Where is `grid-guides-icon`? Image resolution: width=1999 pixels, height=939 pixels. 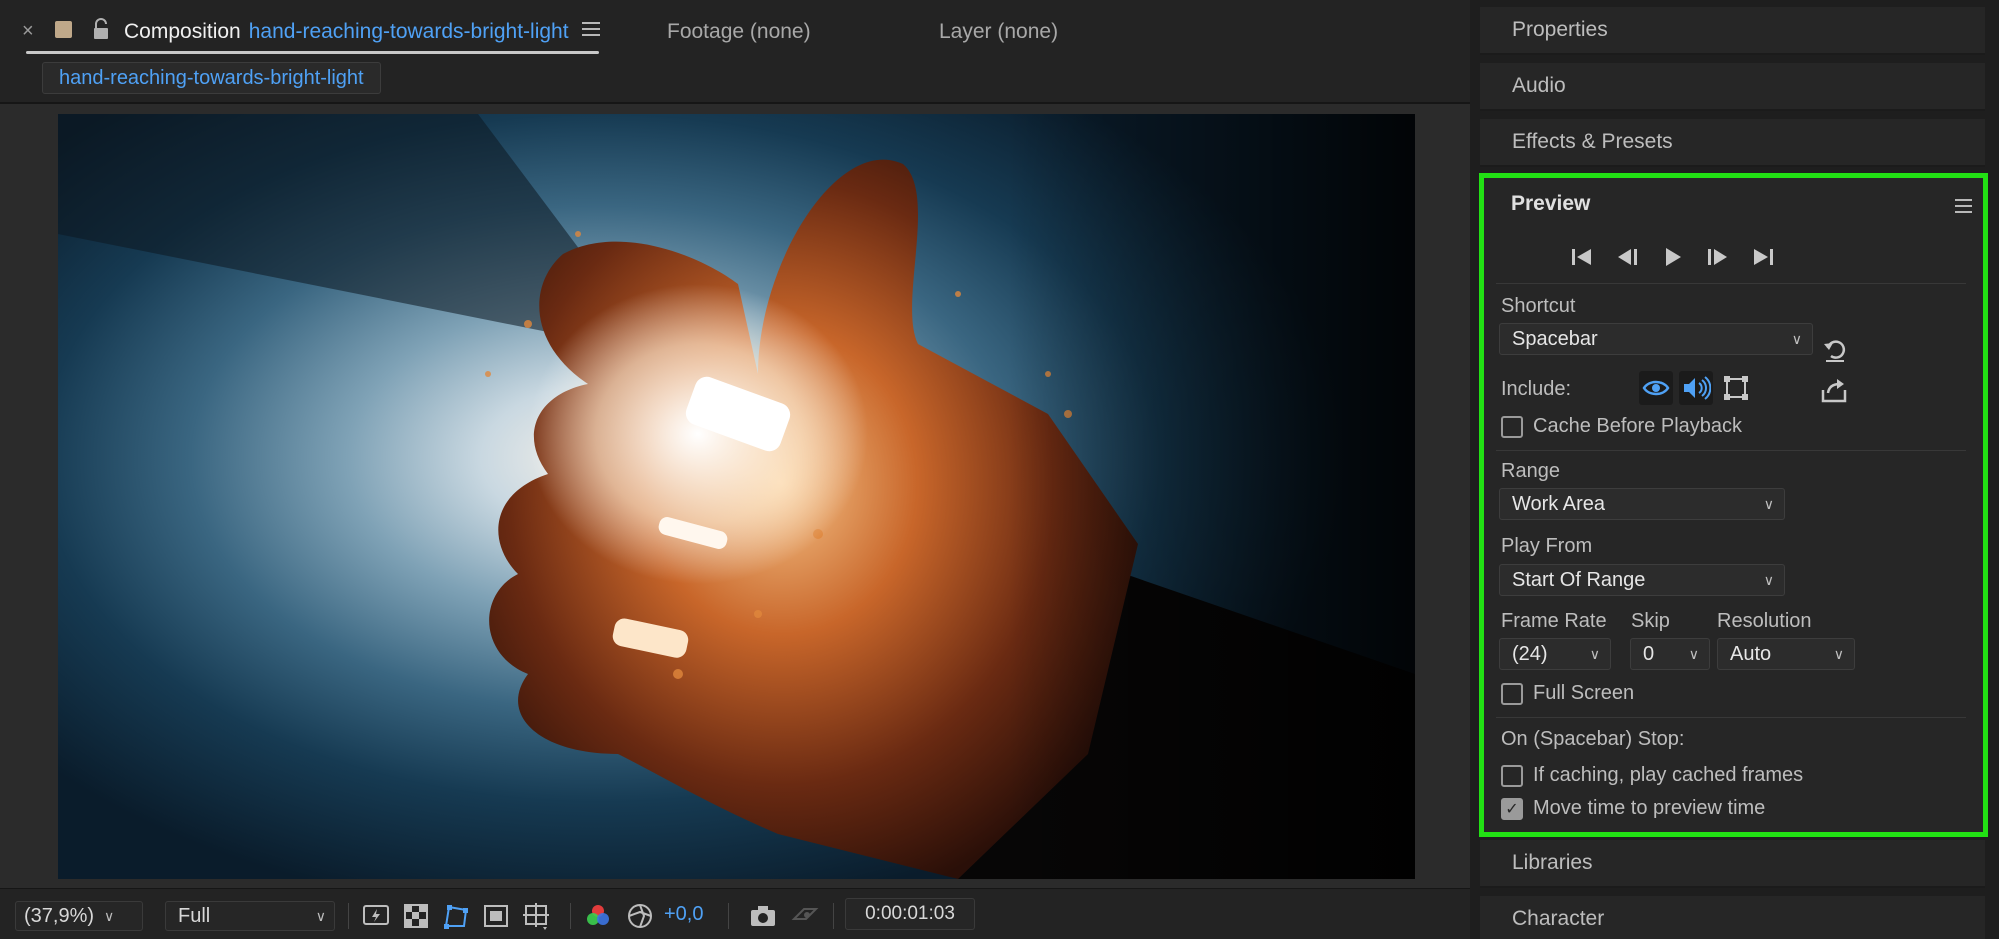 grid-guides-icon is located at coordinates (536, 916).